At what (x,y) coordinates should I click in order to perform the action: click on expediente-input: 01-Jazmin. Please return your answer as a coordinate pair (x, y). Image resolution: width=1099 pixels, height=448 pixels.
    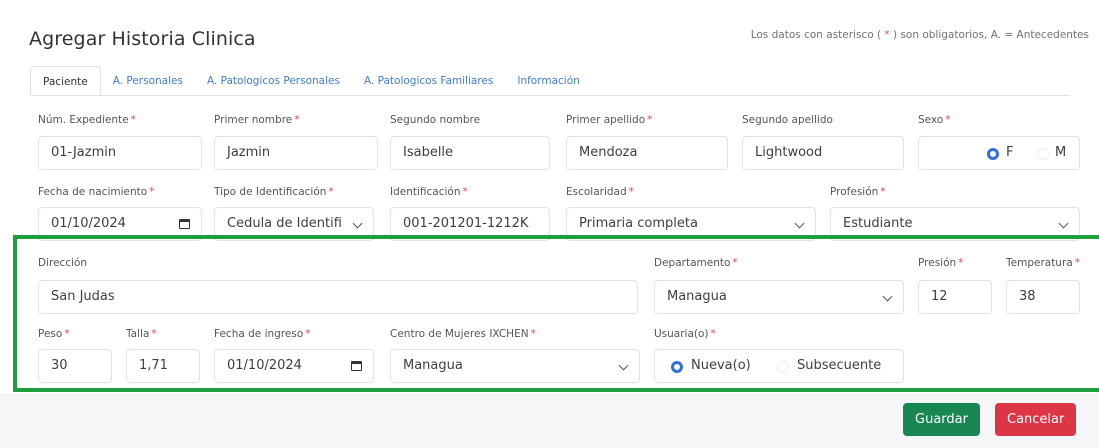
    Looking at the image, I should click on (120, 153).